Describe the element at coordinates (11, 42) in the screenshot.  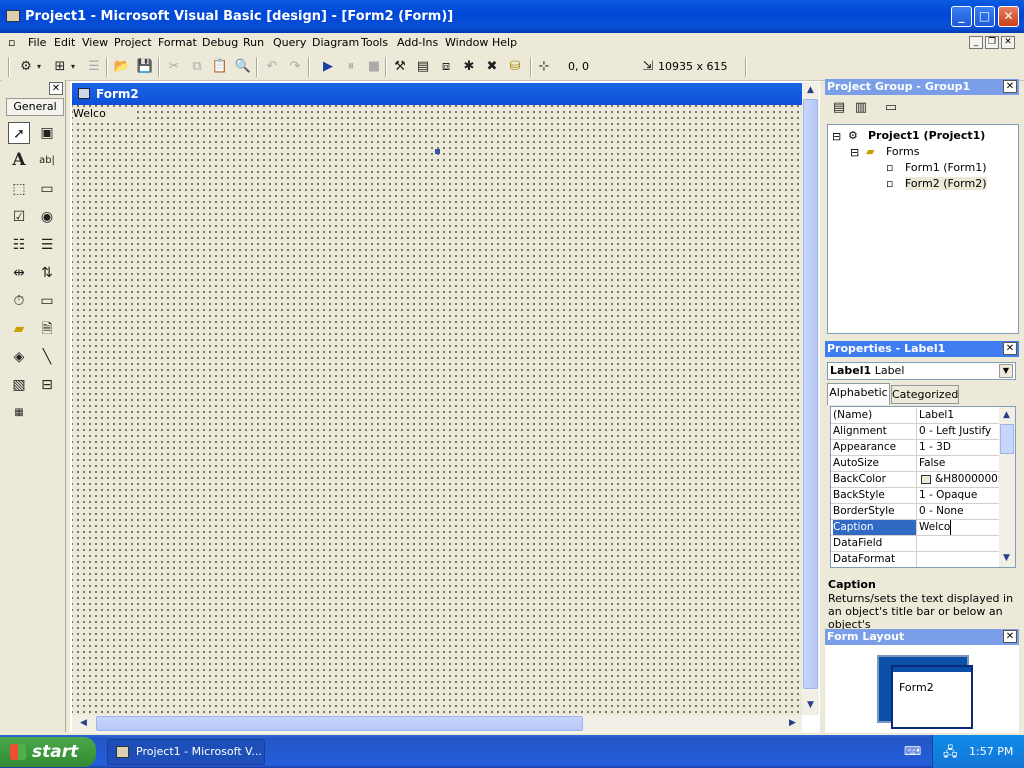
I see `mdi-doc-icon: ▫` at that location.